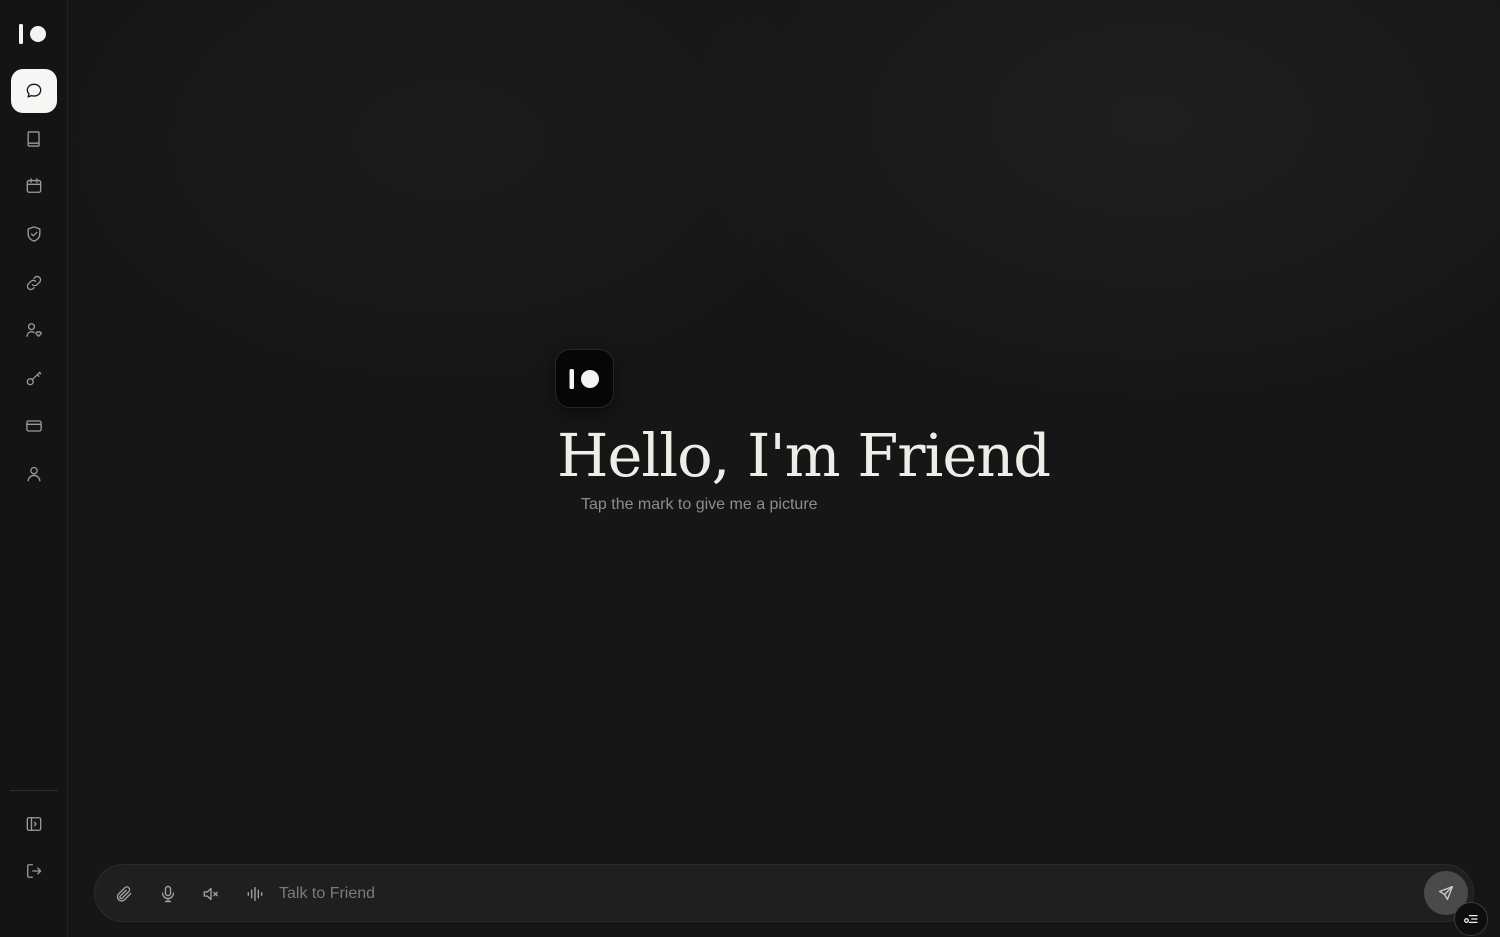 The height and width of the screenshot is (937, 1500). I want to click on mute-toggle-button, so click(211, 894).